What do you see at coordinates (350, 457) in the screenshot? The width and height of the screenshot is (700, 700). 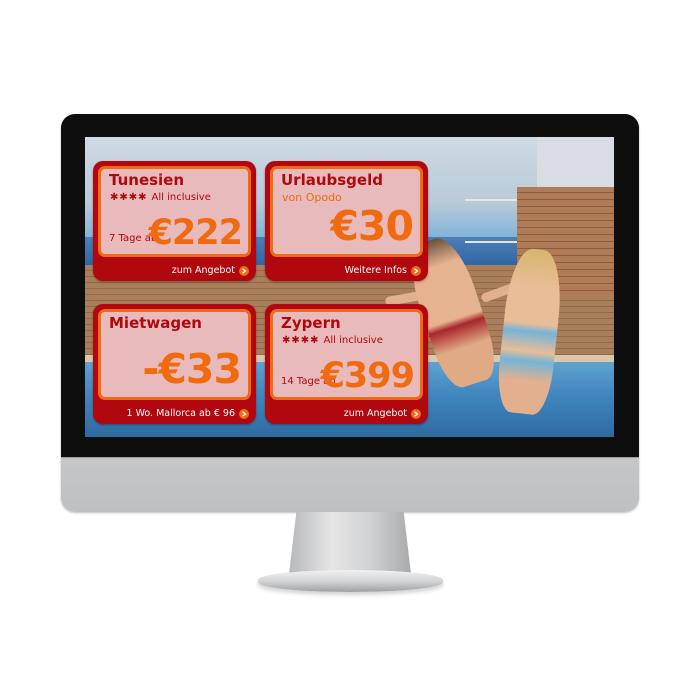 I see `monitor-chin-divider` at bounding box center [350, 457].